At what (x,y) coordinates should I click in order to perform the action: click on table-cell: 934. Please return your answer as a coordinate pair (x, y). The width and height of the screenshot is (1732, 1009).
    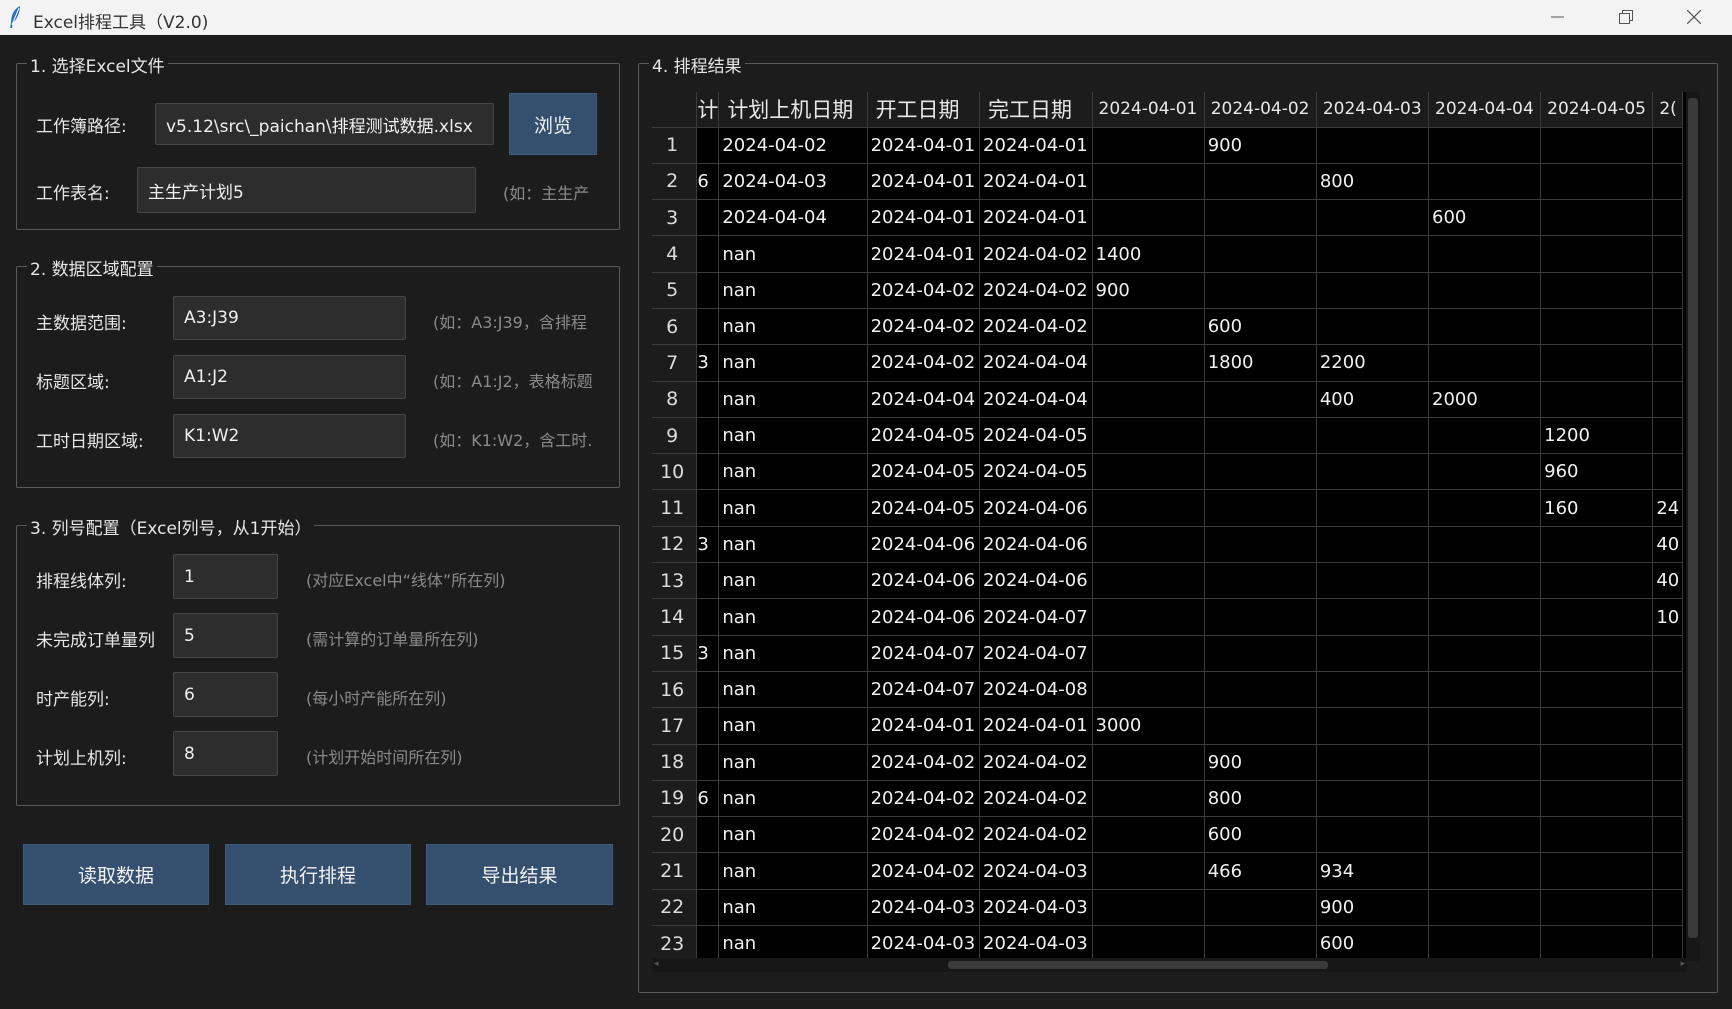
    Looking at the image, I should click on (1373, 871).